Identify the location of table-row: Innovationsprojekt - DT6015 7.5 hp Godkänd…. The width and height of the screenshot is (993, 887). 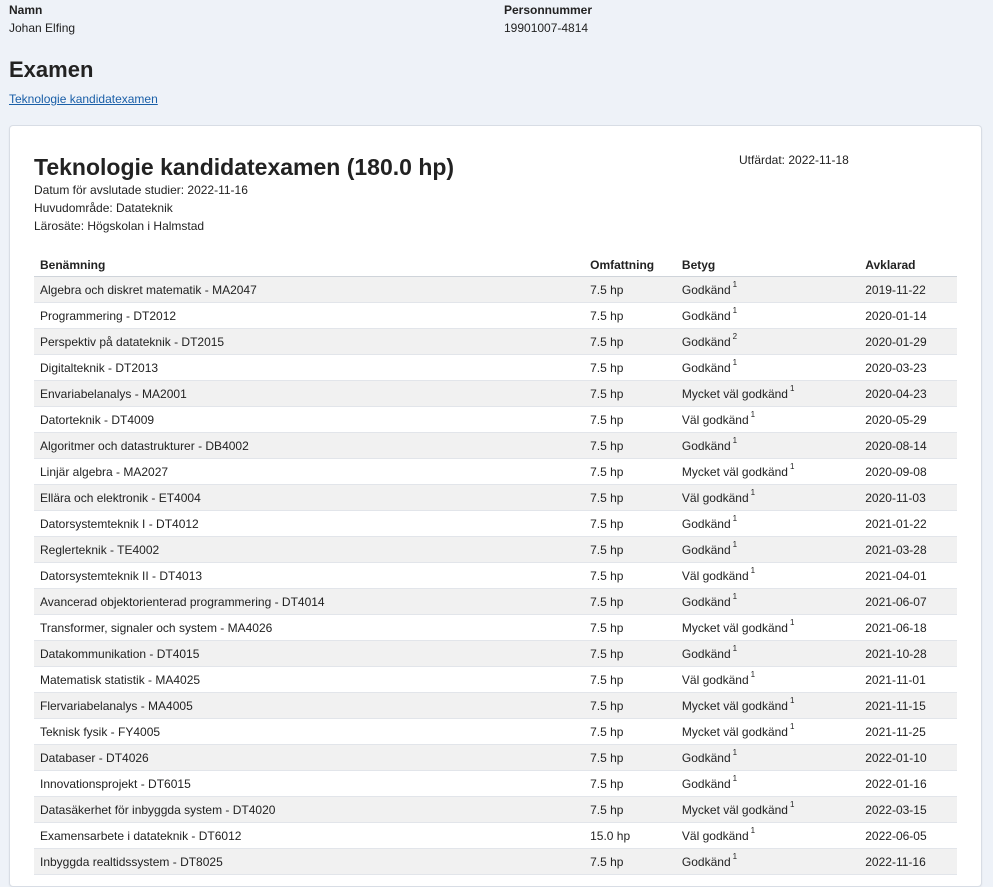
(495, 783).